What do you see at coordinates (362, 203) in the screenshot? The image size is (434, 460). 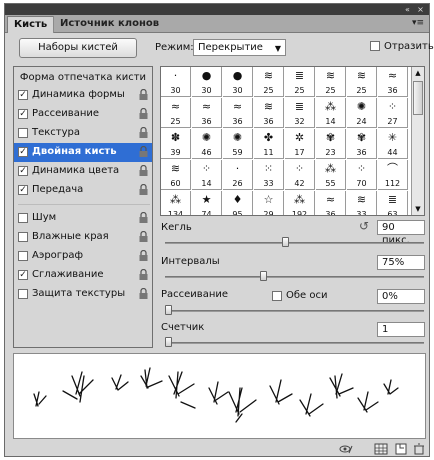 I see `brush-tip-cell: ≋ 33` at bounding box center [362, 203].